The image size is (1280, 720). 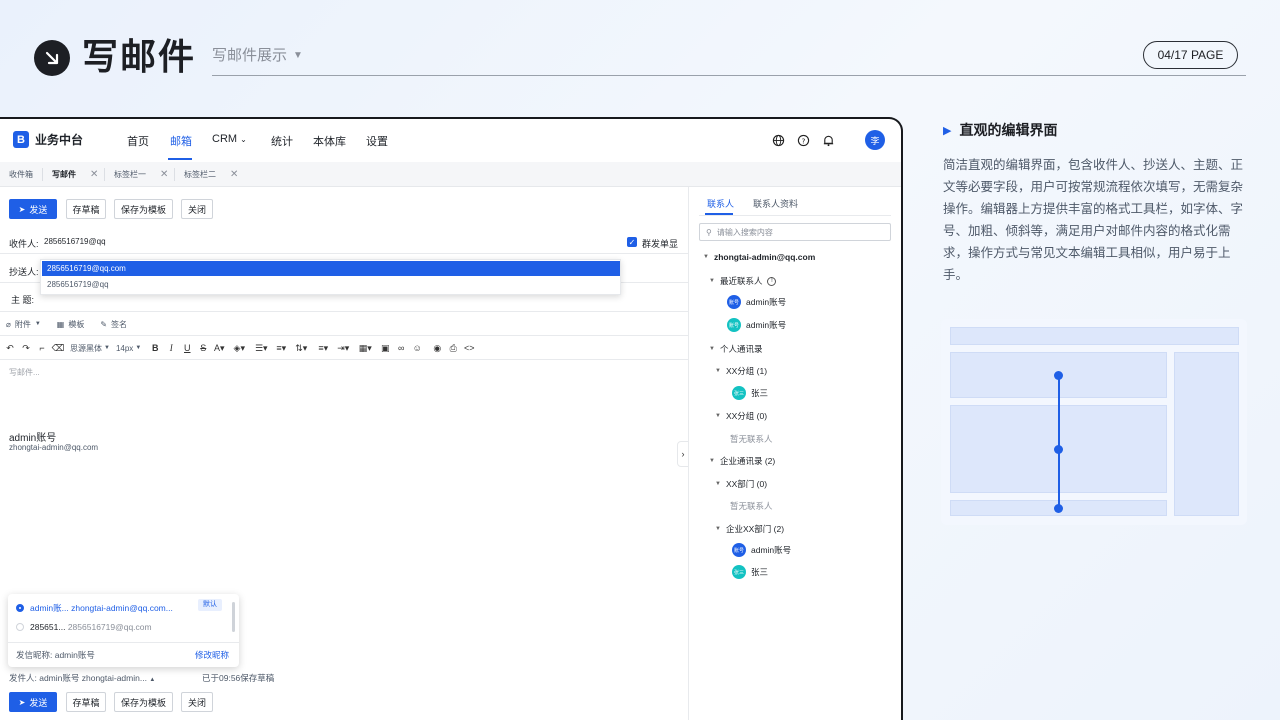 What do you see at coordinates (947, 130) in the screenshot?
I see `triangle-right-icon: ▶` at bounding box center [947, 130].